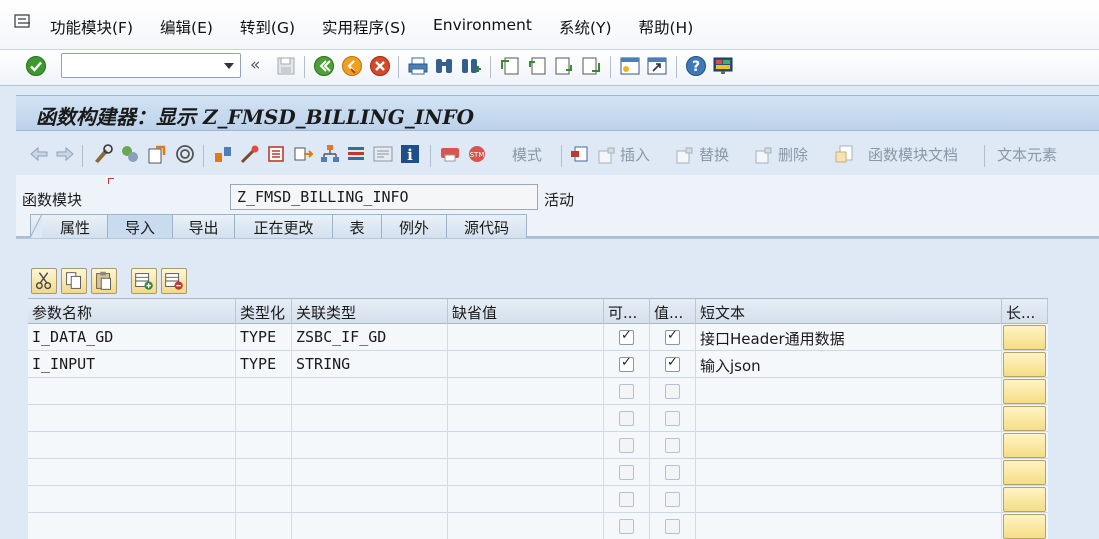  I want to click on system-menu-icon, so click(24, 22).